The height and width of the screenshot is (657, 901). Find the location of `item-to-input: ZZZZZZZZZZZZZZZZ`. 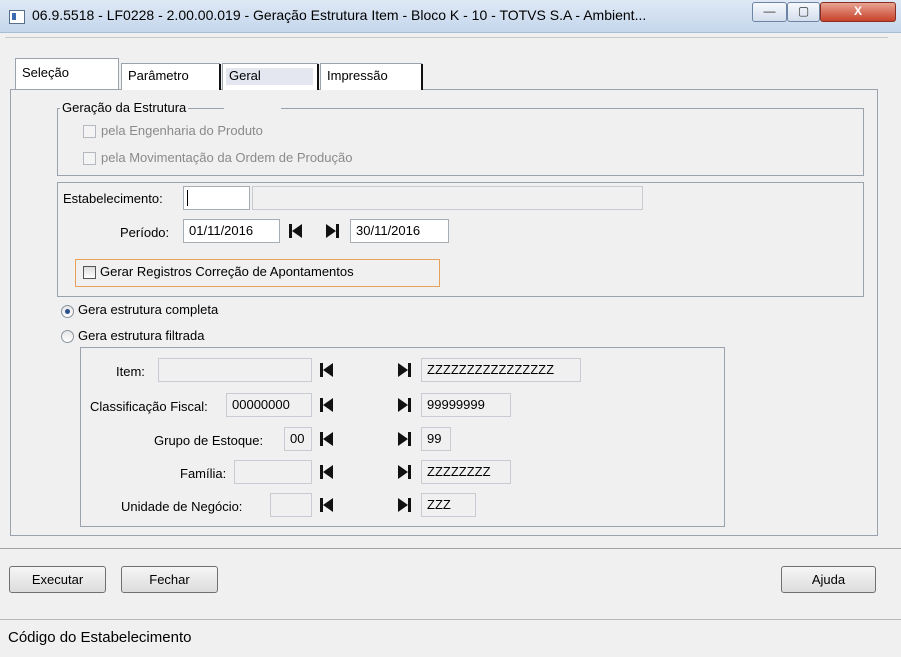

item-to-input: ZZZZZZZZZZZZZZZZ is located at coordinates (501, 370).